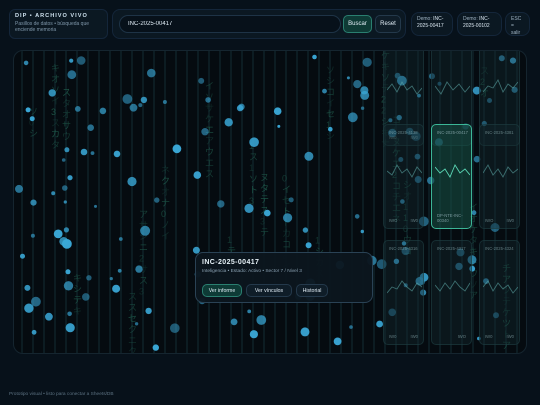 The image size is (540, 405). What do you see at coordinates (452, 132) in the screenshot?
I see `card-id: INC-2025-00417` at bounding box center [452, 132].